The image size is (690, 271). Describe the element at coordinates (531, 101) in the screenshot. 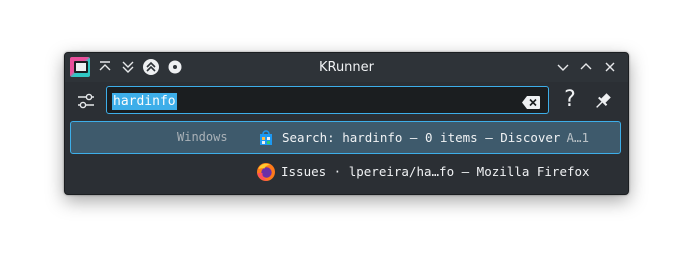

I see `clear-text-icon` at that location.